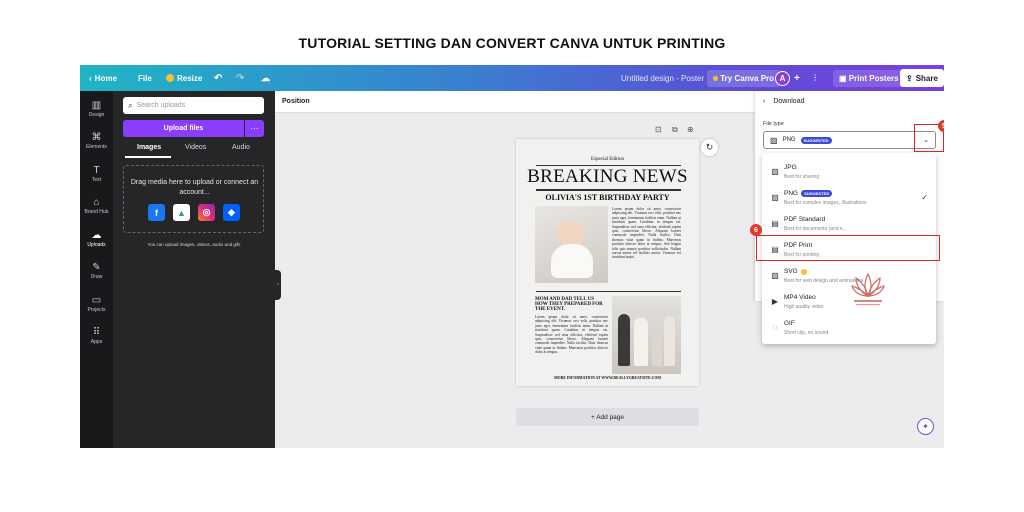  I want to click on add-member-icon: +, so click(797, 78).